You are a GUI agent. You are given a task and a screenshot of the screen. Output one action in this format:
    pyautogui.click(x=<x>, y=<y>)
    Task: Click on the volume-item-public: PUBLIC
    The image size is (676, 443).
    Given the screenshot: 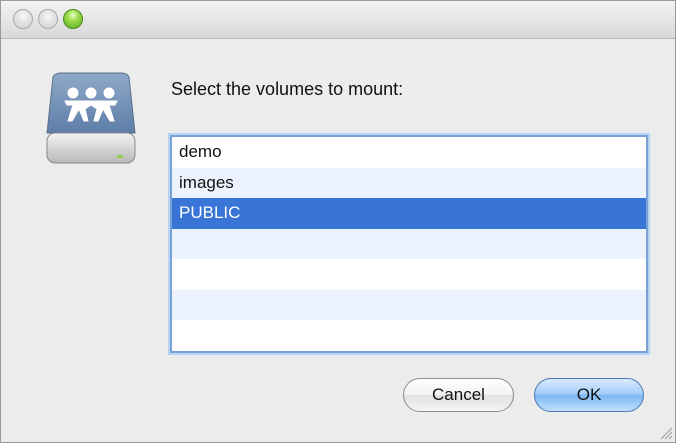 What is the action you would take?
    pyautogui.click(x=409, y=213)
    